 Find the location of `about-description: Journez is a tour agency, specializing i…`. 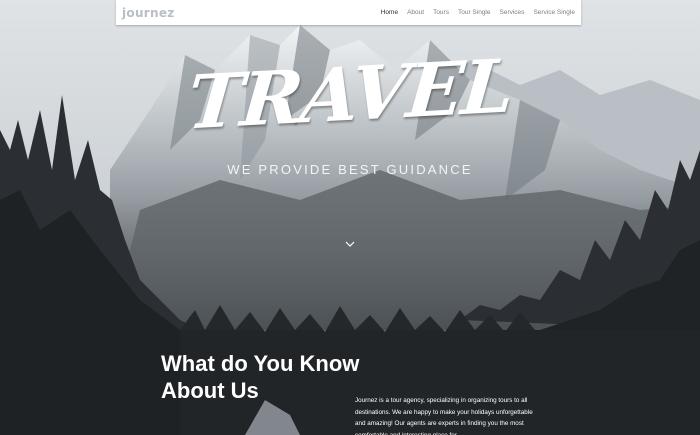

about-description: Journez is a tour agency, specializing i… is located at coordinates (444, 416).